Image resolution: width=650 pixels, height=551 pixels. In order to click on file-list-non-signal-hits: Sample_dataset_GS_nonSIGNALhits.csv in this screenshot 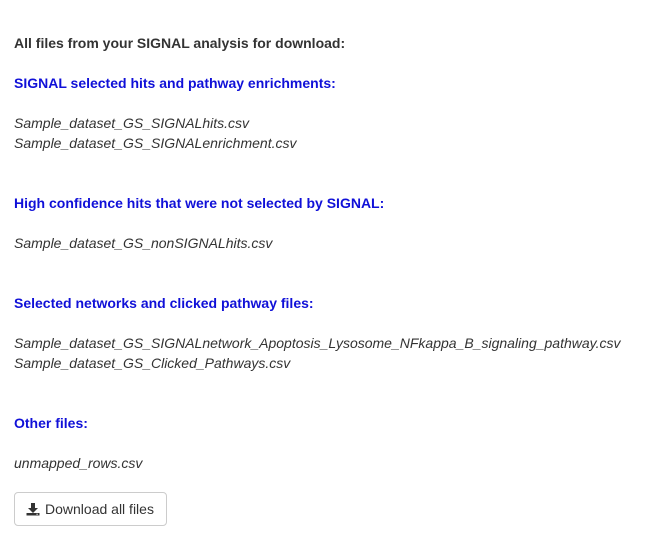, I will do `click(143, 243)`.